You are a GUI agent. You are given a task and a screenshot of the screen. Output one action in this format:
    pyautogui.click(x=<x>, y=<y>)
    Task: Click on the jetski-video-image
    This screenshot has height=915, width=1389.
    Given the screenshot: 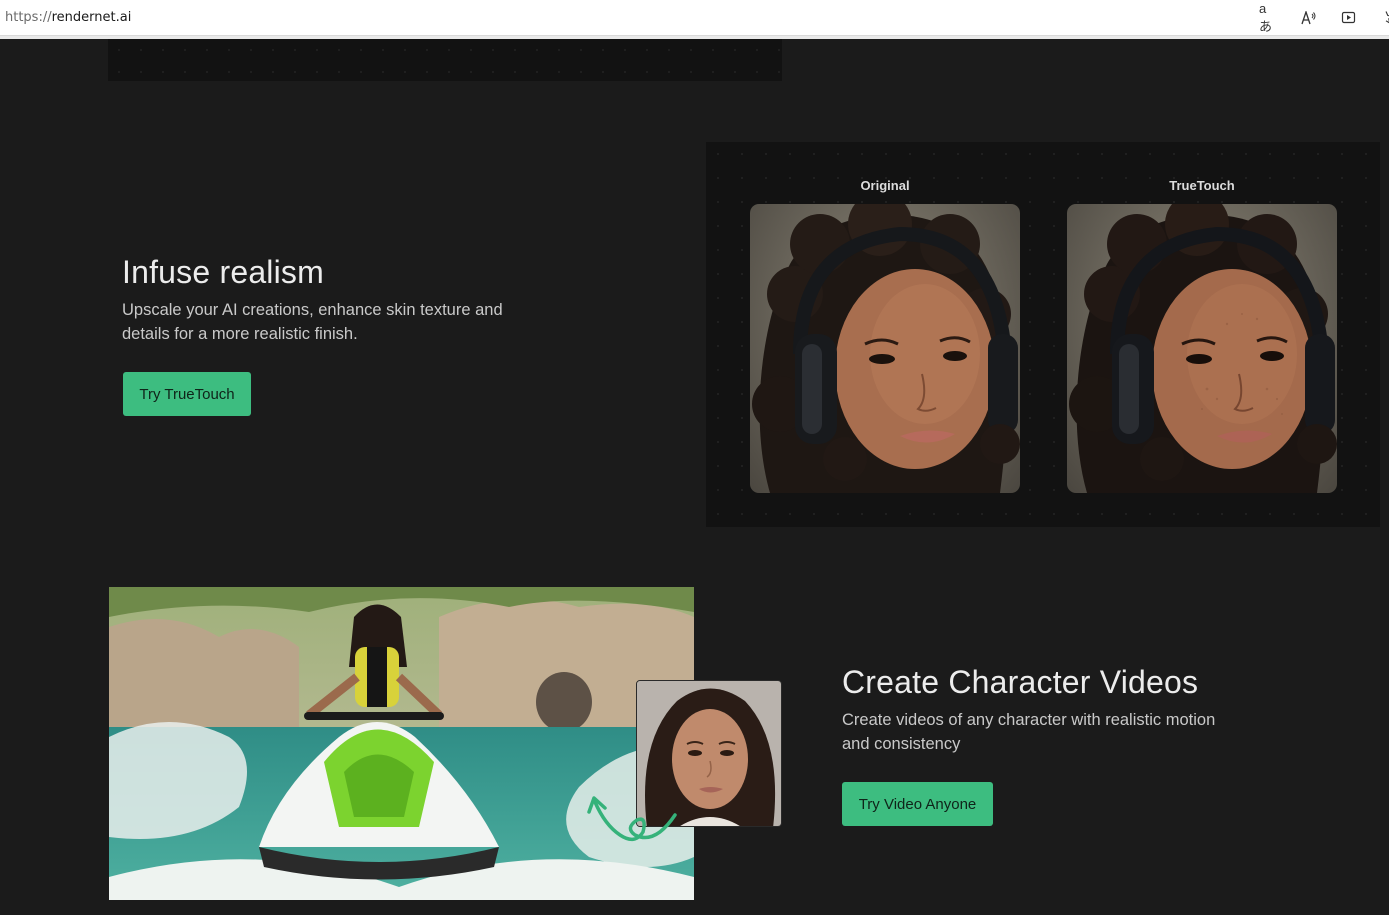 What is the action you would take?
    pyautogui.click(x=401, y=743)
    